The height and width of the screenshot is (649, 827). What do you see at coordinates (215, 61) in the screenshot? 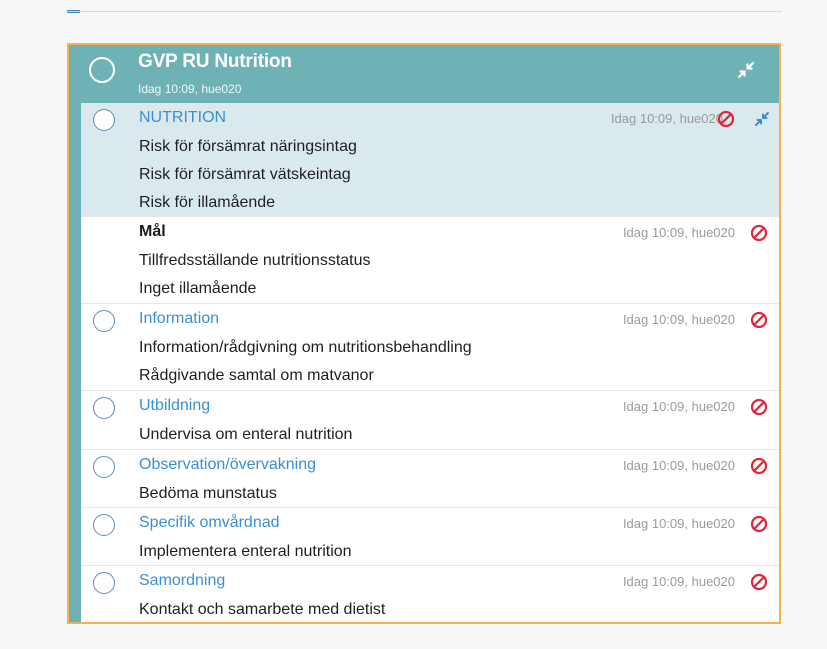
I see `card-title: GVP RU Nutrition` at bounding box center [215, 61].